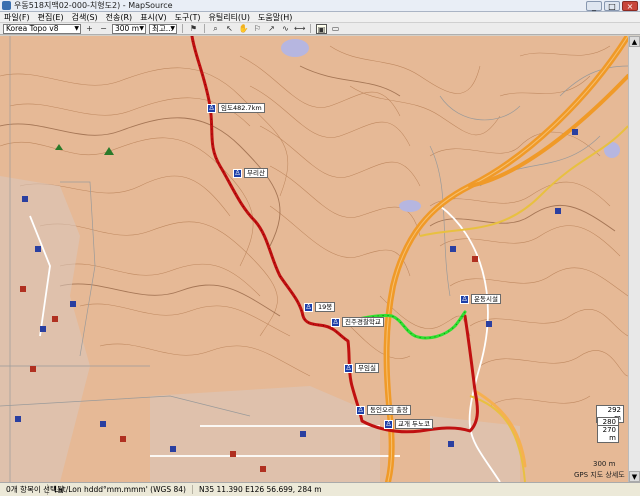 The image size is (640, 496). I want to click on waypoint-7: ♙ 교개 두노코, so click(408, 424).